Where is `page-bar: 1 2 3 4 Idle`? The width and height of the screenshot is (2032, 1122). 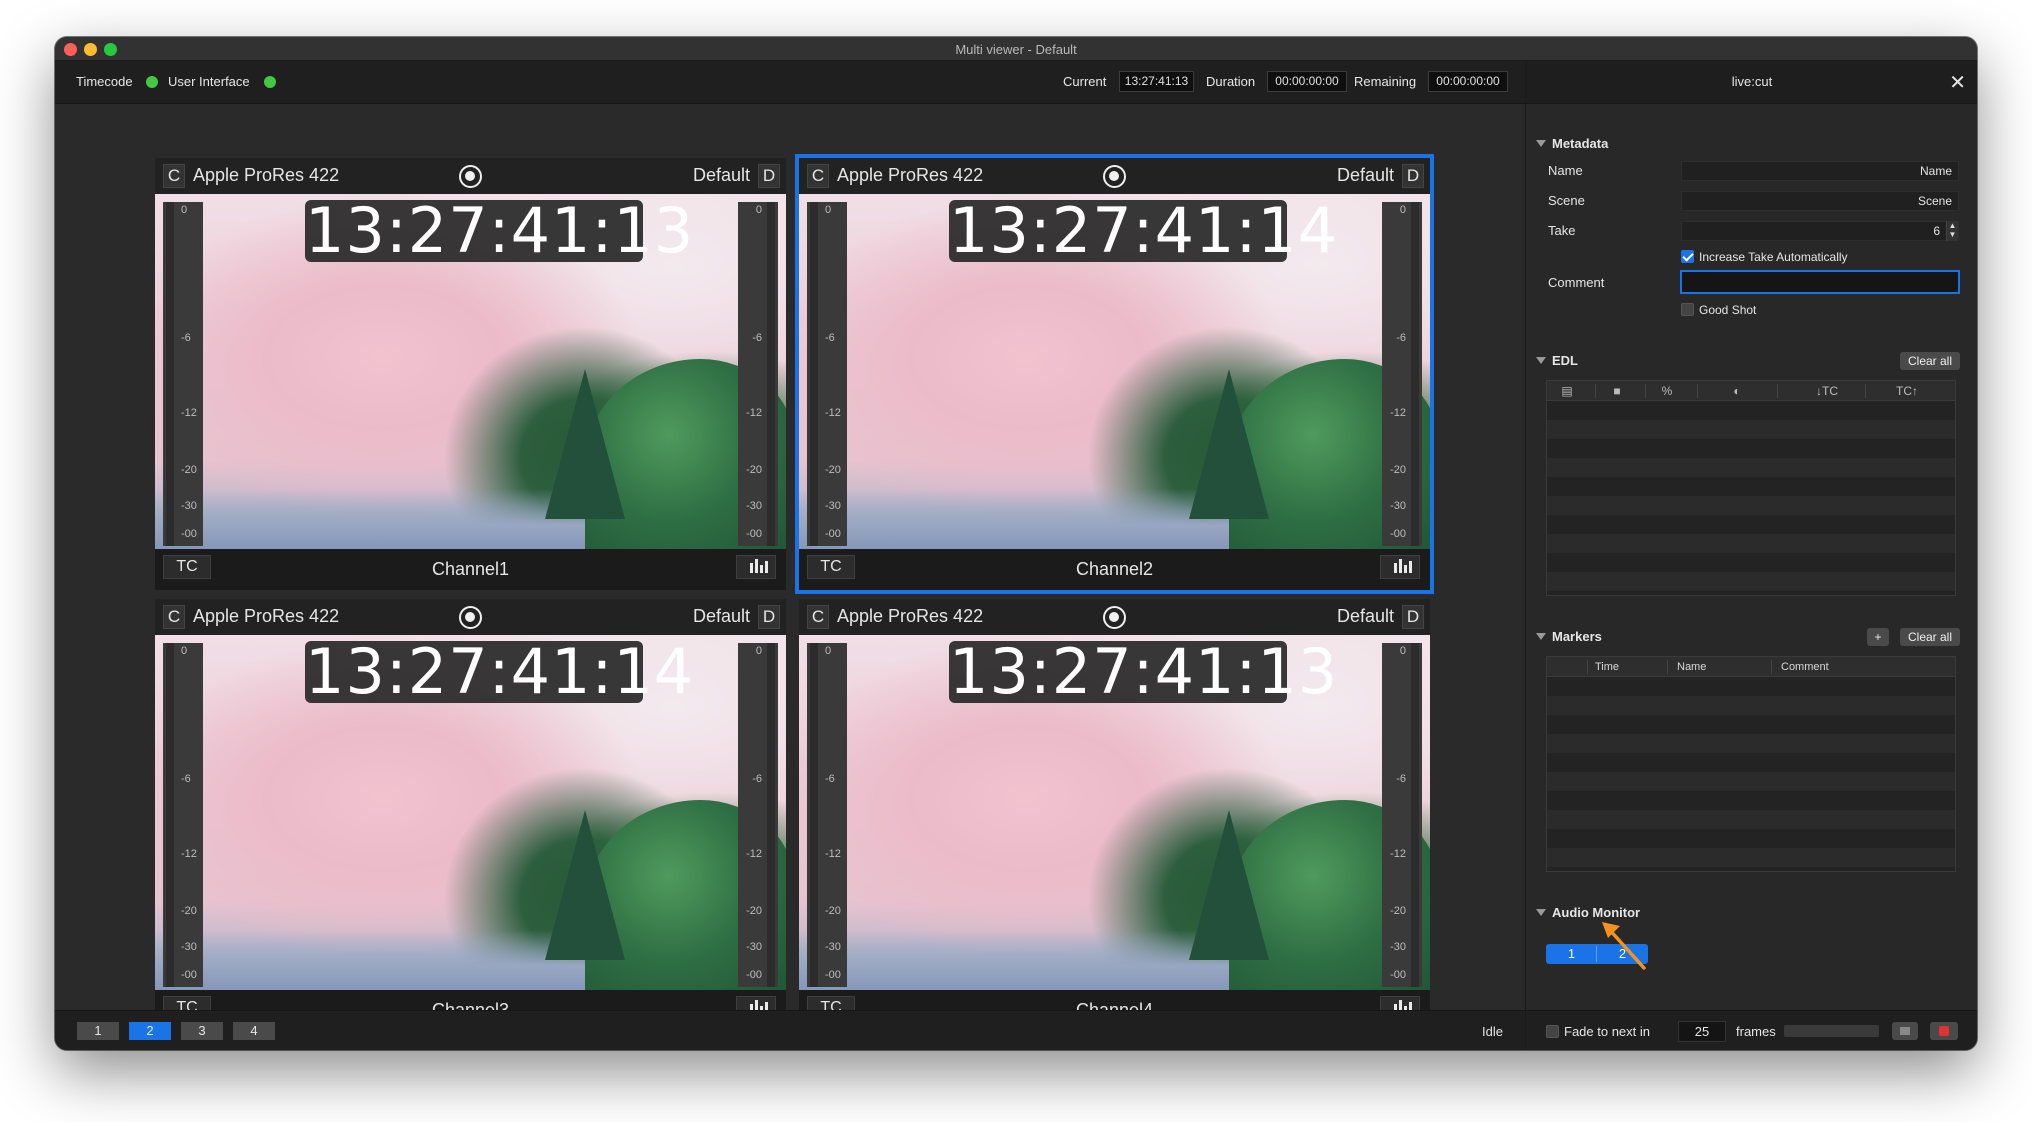 page-bar: 1 2 3 4 Idle is located at coordinates (790, 1030).